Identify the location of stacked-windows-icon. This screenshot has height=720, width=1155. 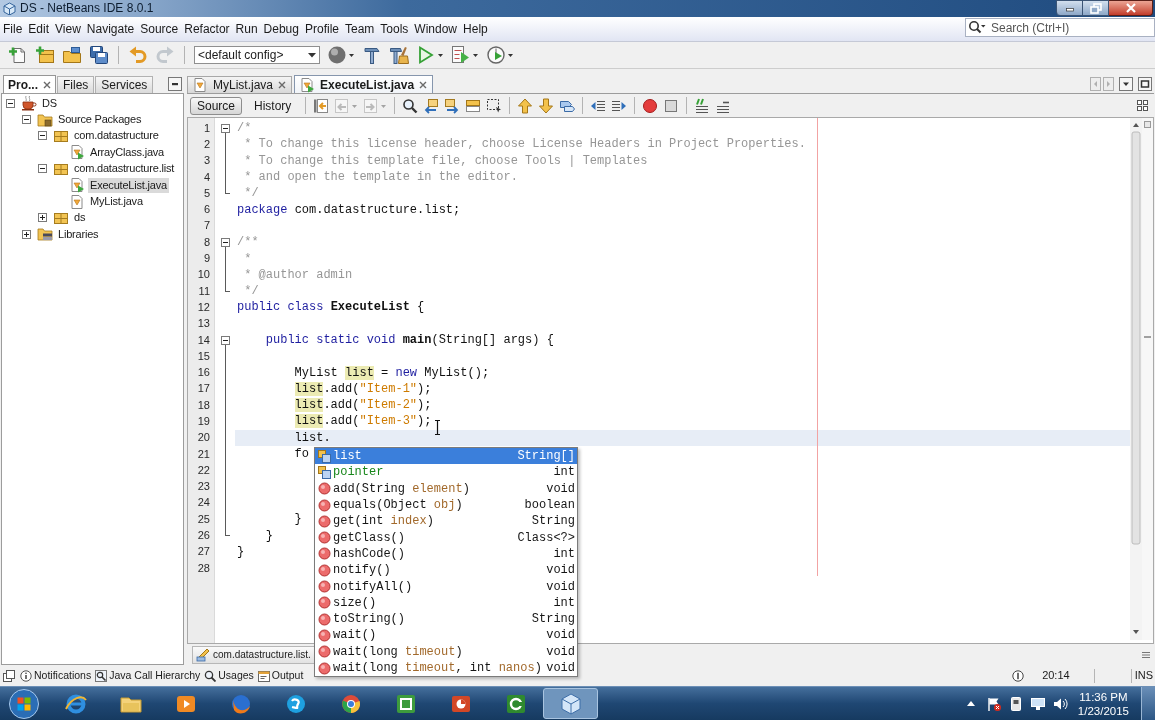
(9, 675).